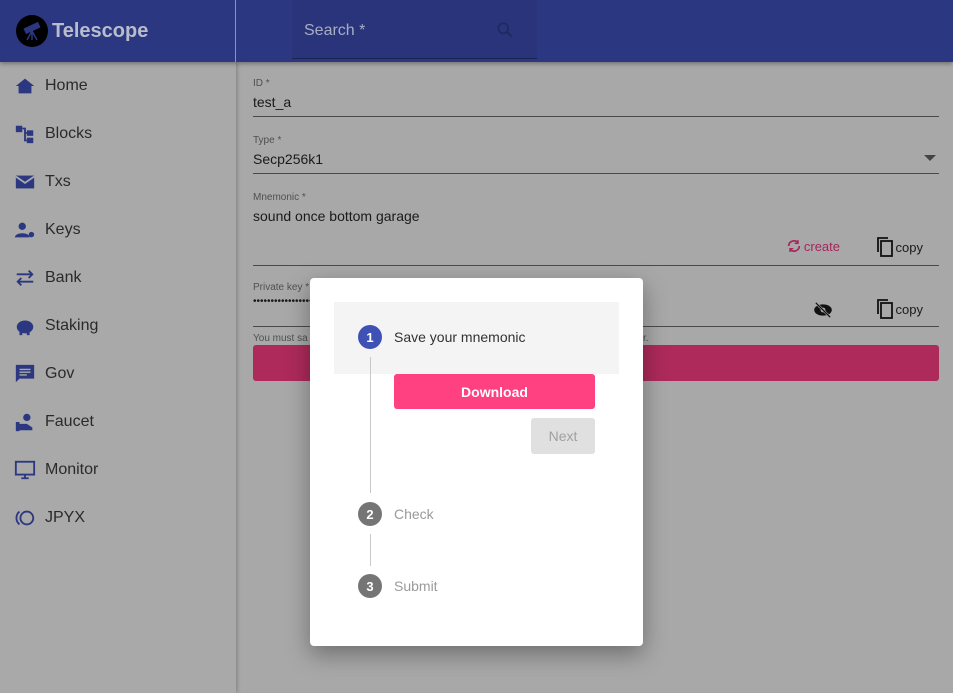 Image resolution: width=953 pixels, height=693 pixels. Describe the element at coordinates (646, 338) in the screenshot. I see `warning-text-end: r.` at that location.